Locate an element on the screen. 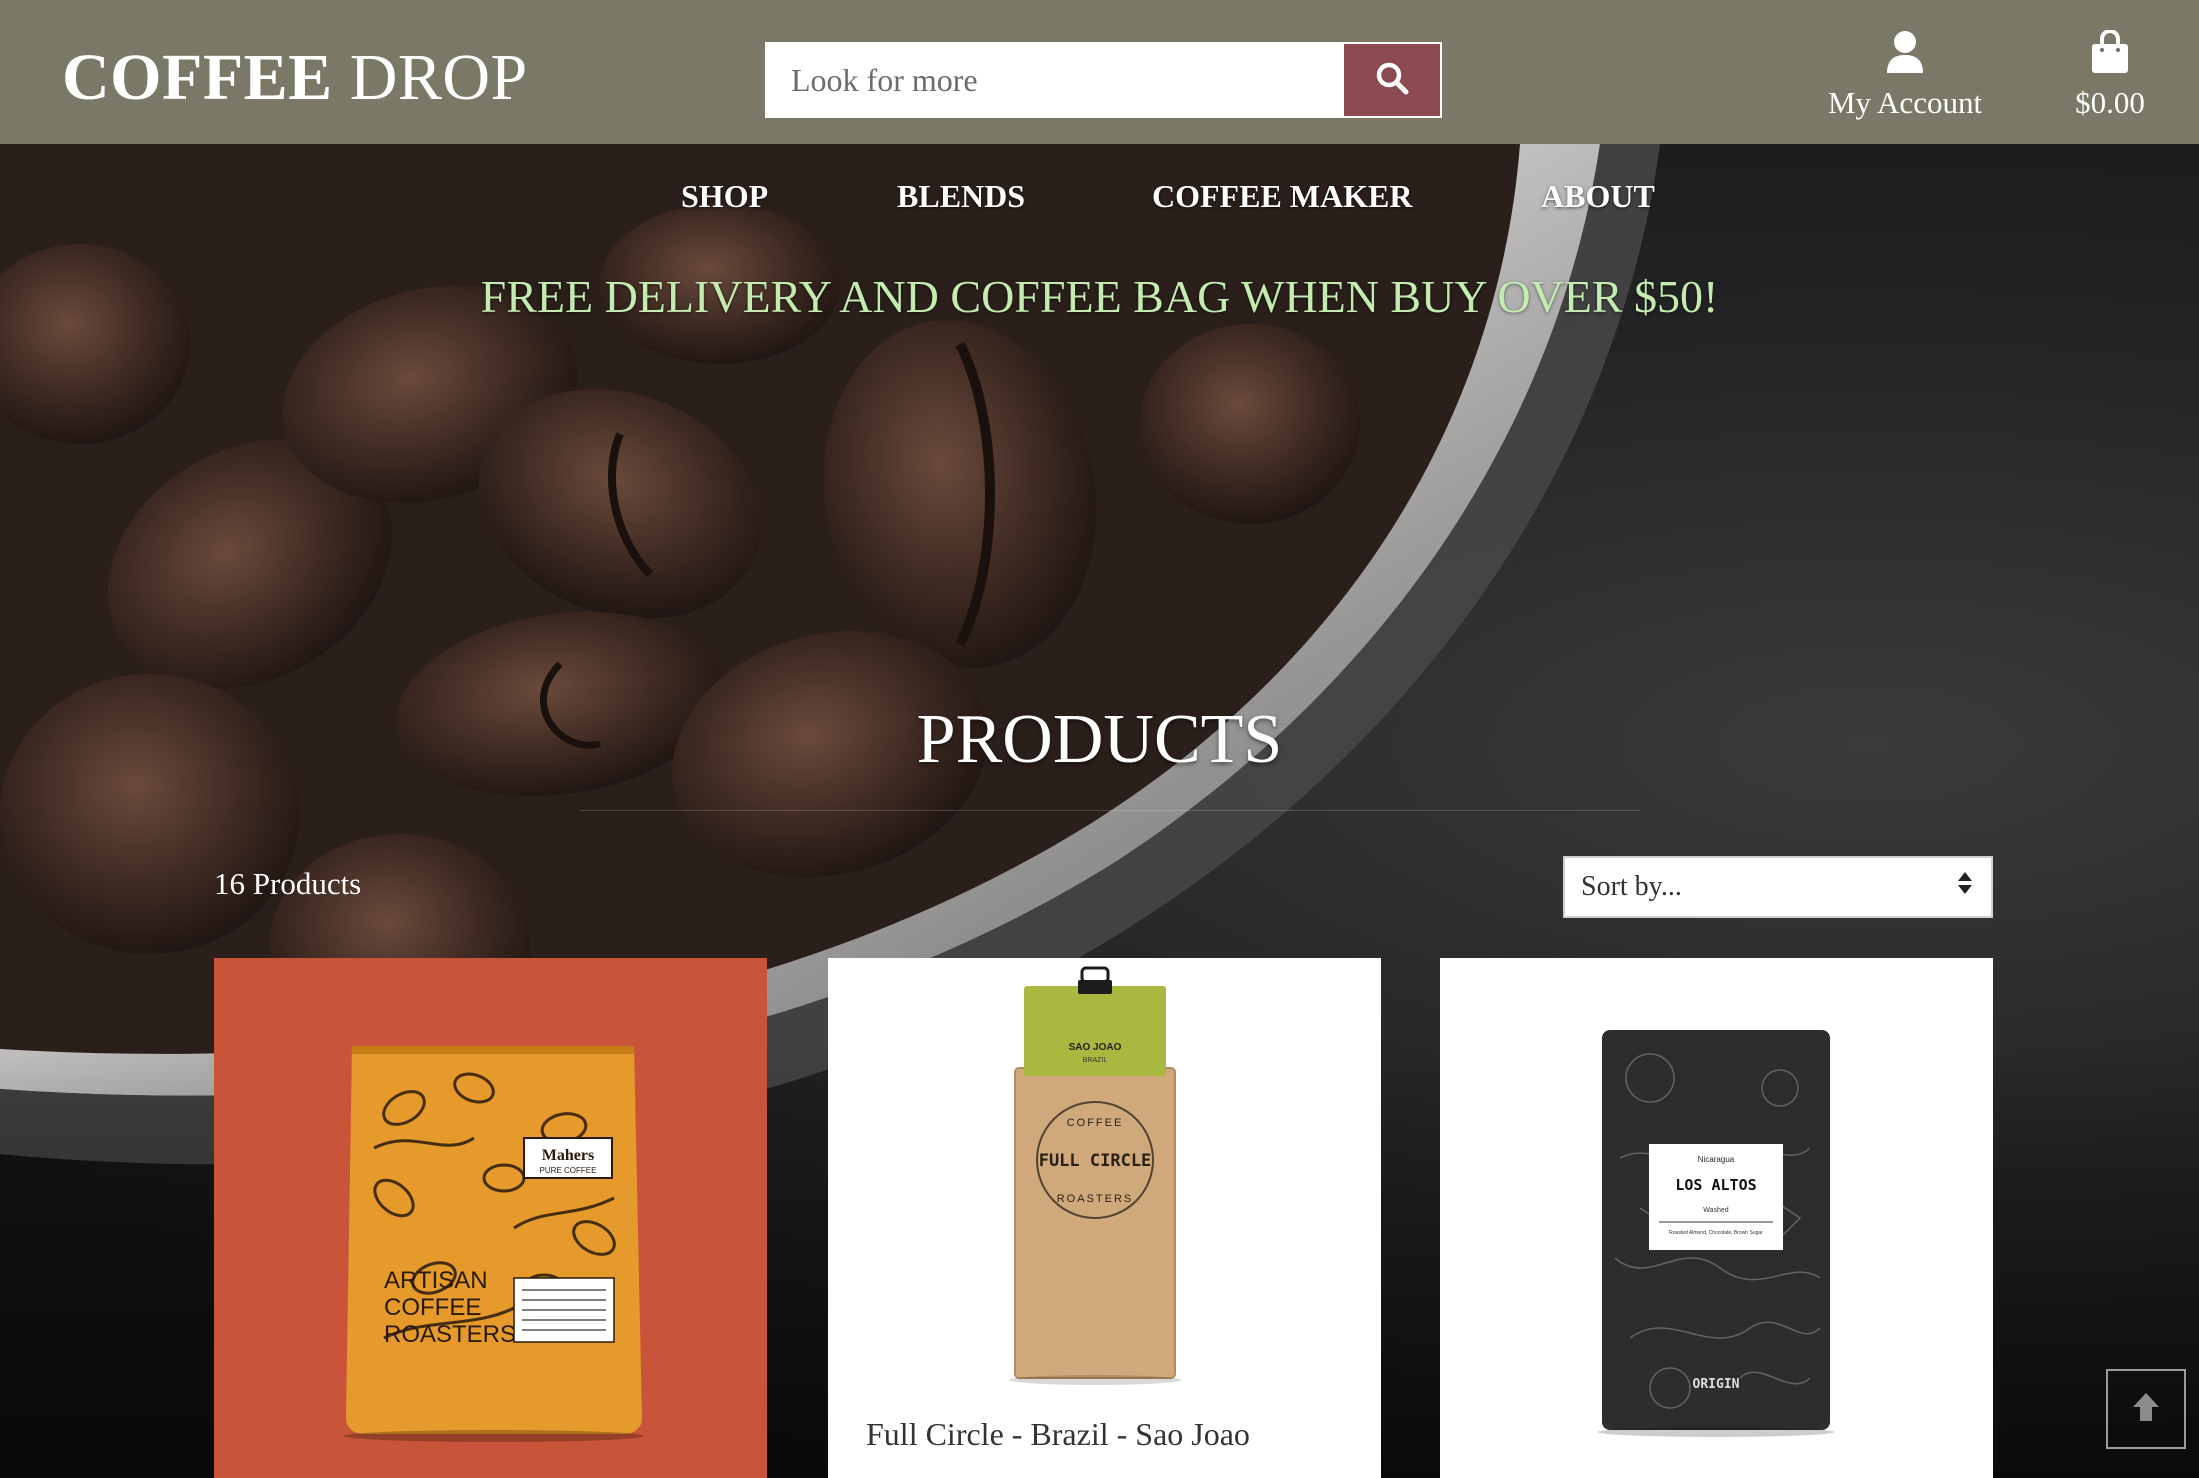 The height and width of the screenshot is (1478, 2199). shopping-bag-link: $0.00 is located at coordinates (2110, 75).